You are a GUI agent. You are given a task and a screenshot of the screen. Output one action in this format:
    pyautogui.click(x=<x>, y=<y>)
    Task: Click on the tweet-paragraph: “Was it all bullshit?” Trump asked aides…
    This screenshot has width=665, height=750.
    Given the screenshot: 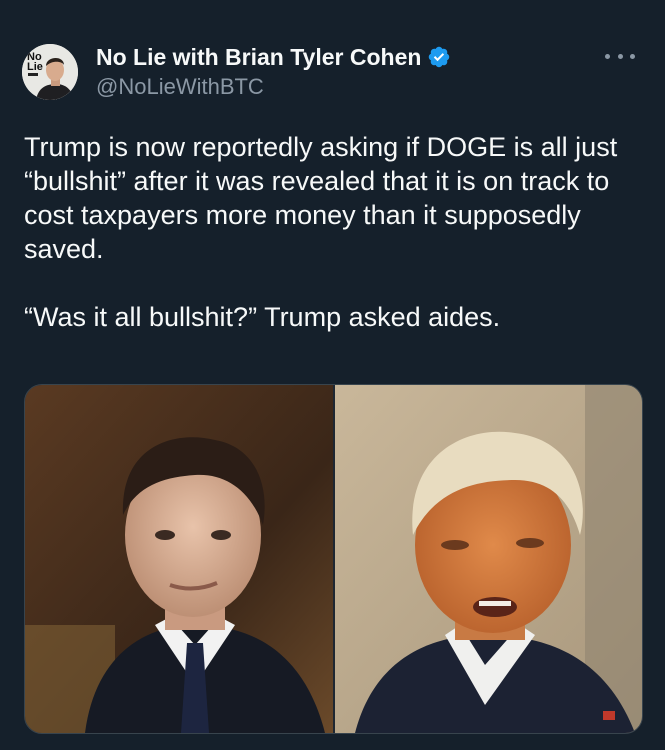 What is the action you would take?
    pyautogui.click(x=262, y=317)
    